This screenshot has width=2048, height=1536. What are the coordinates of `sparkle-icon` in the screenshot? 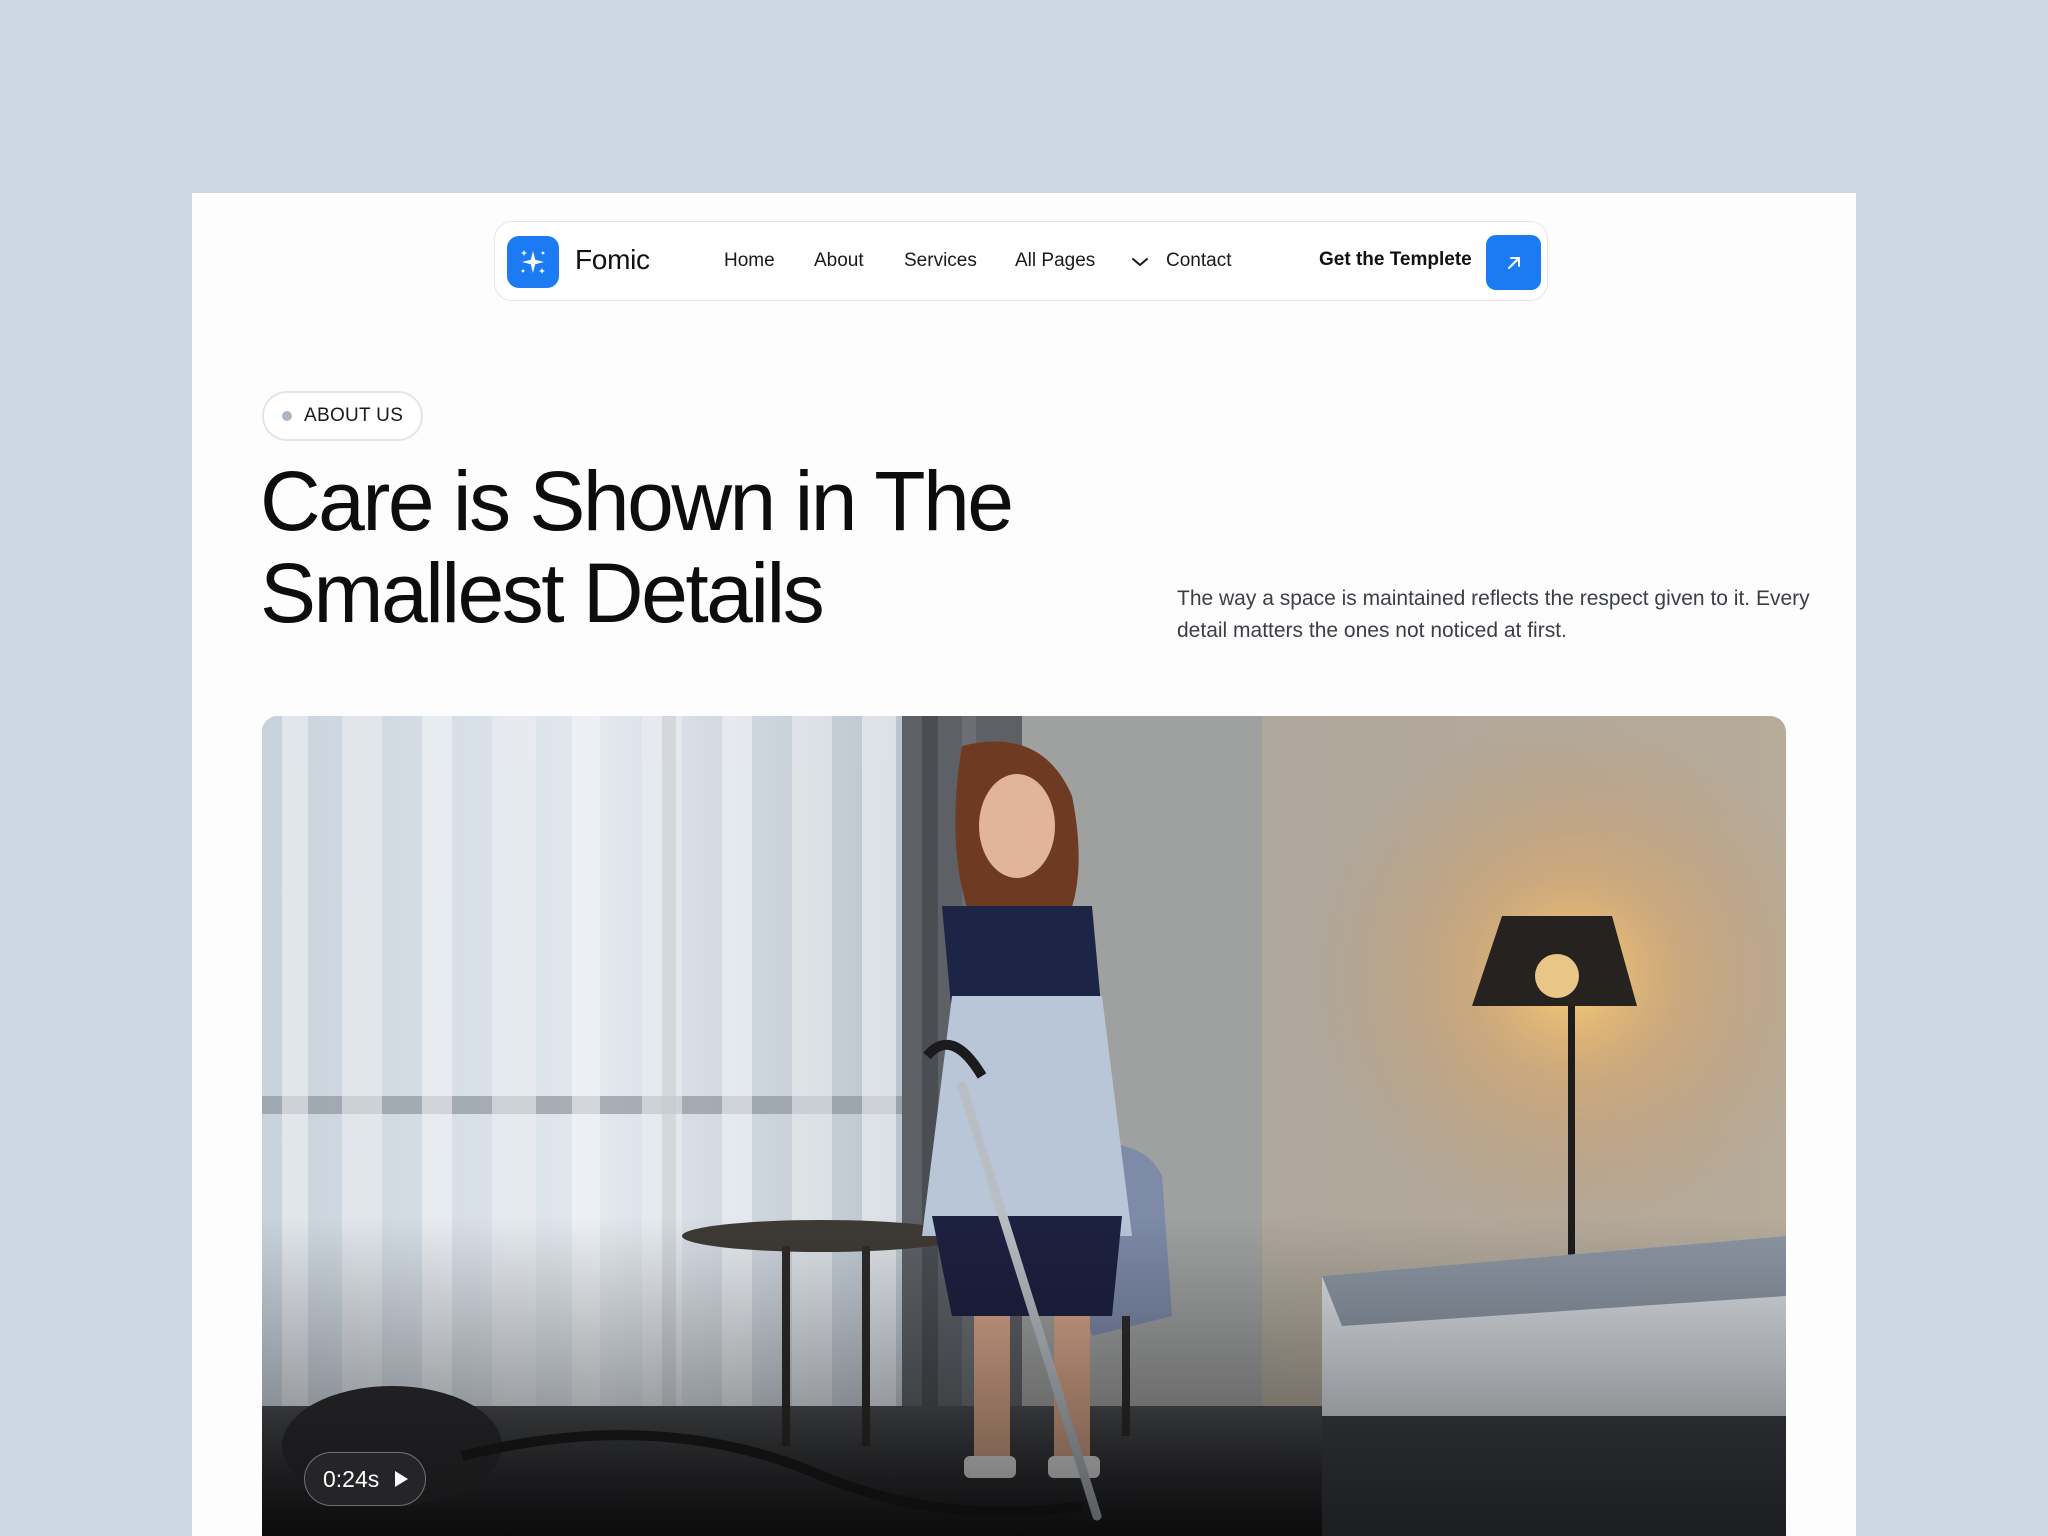 It's located at (533, 262).